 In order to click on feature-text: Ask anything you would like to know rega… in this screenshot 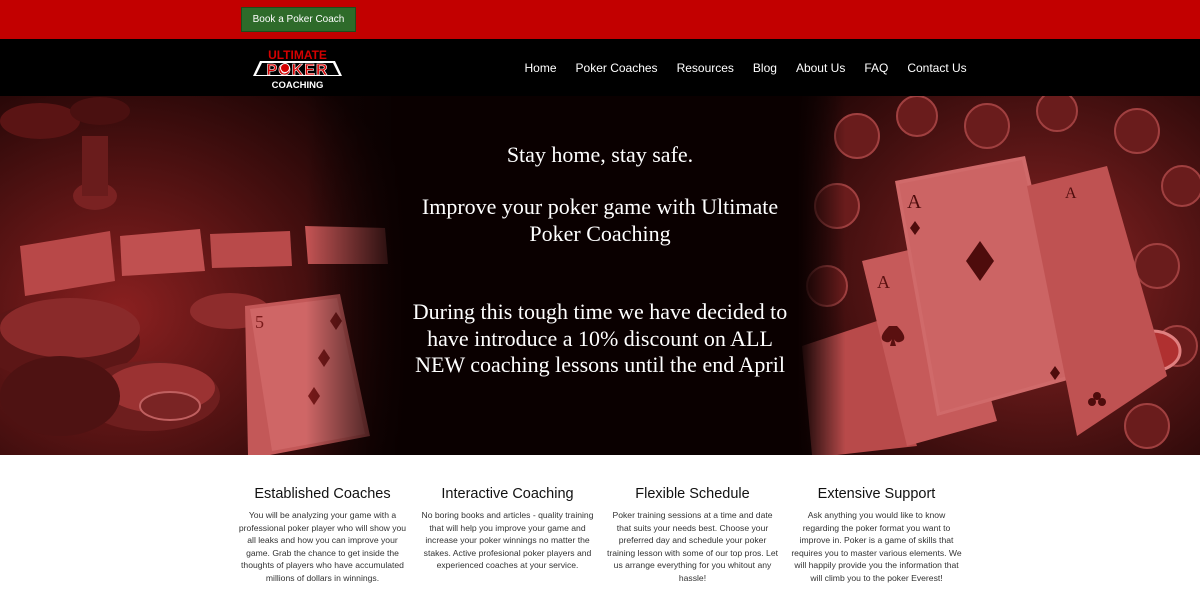, I will do `click(876, 546)`.